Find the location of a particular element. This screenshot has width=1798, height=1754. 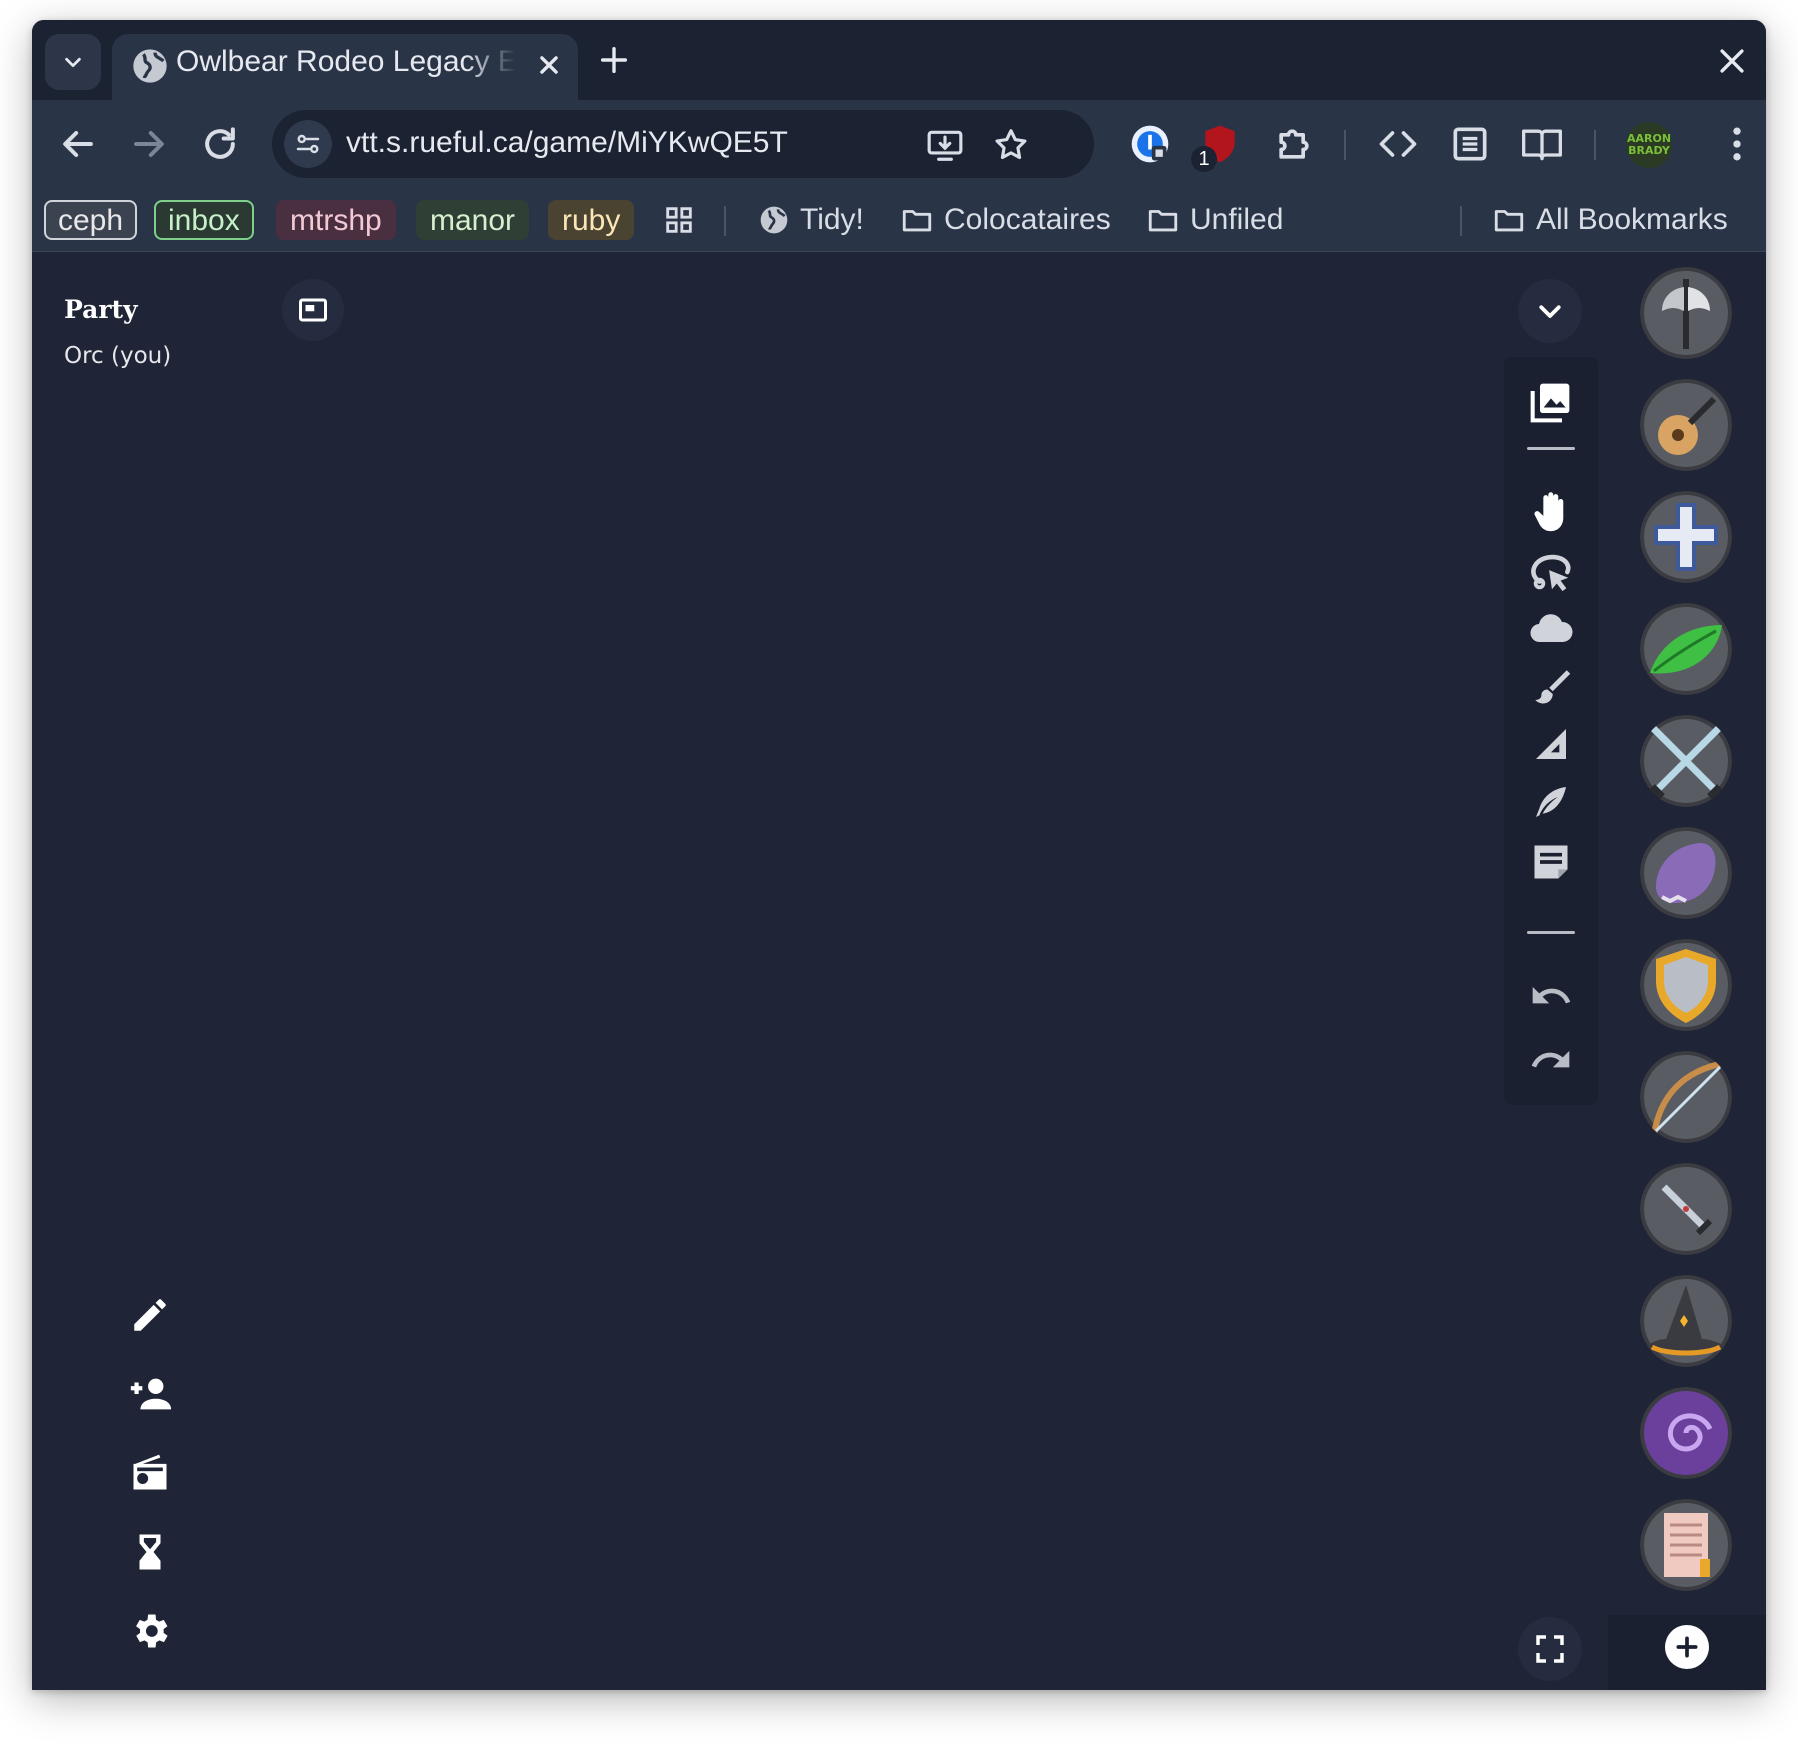

wizard-token is located at coordinates (1686, 1321).